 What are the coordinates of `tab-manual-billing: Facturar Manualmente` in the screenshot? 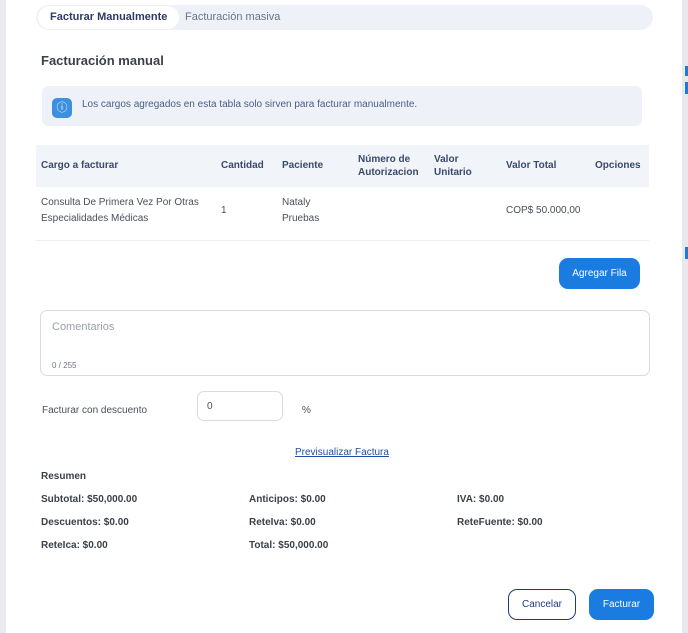 It's located at (109, 17).